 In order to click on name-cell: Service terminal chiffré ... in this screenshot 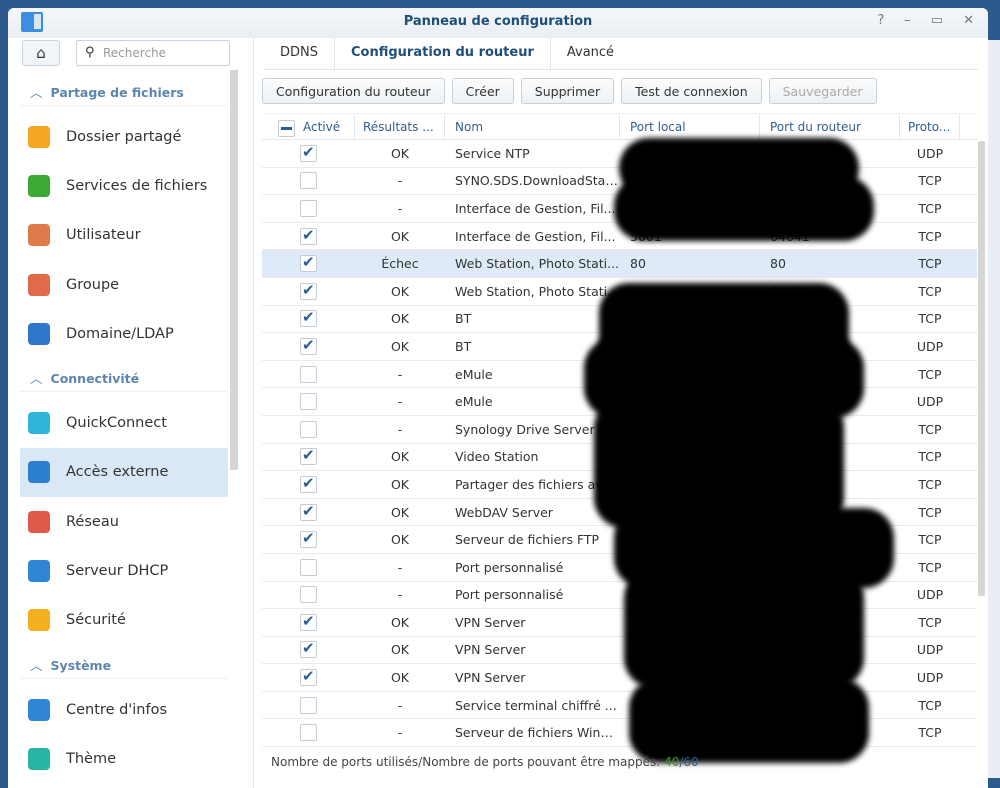, I will do `click(536, 705)`.